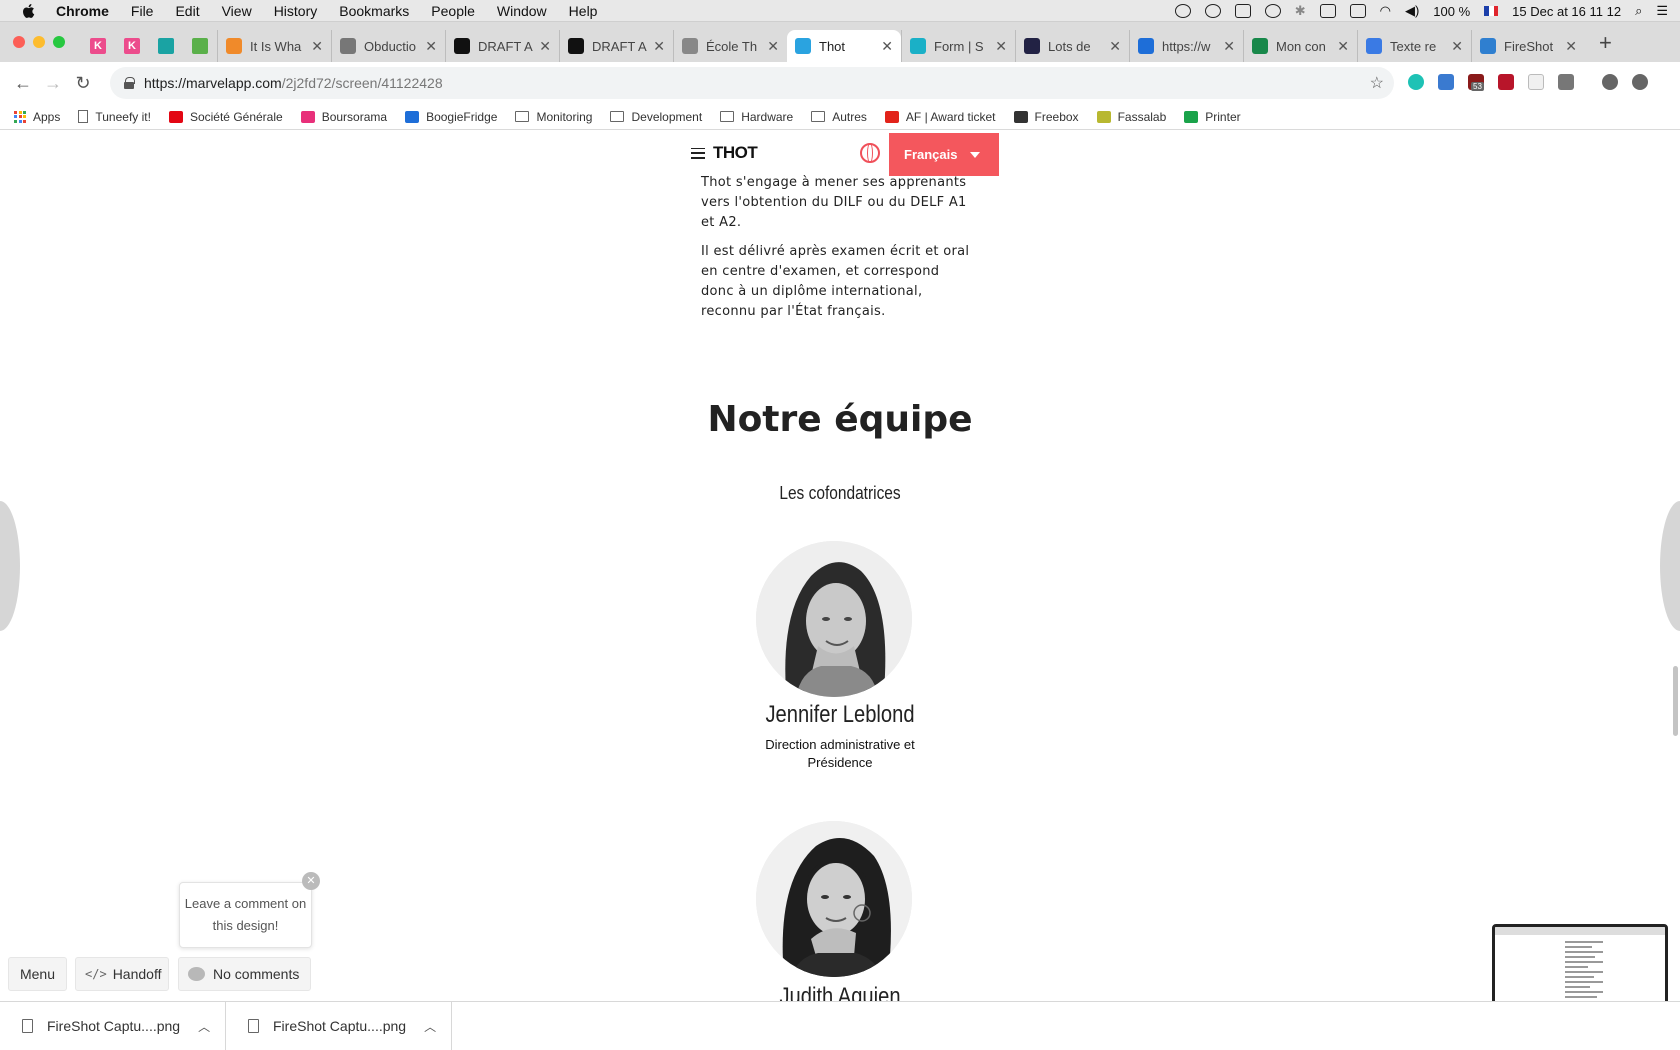 The width and height of the screenshot is (1680, 1050). What do you see at coordinates (1357, 11) in the screenshot?
I see `keyboard-icon` at bounding box center [1357, 11].